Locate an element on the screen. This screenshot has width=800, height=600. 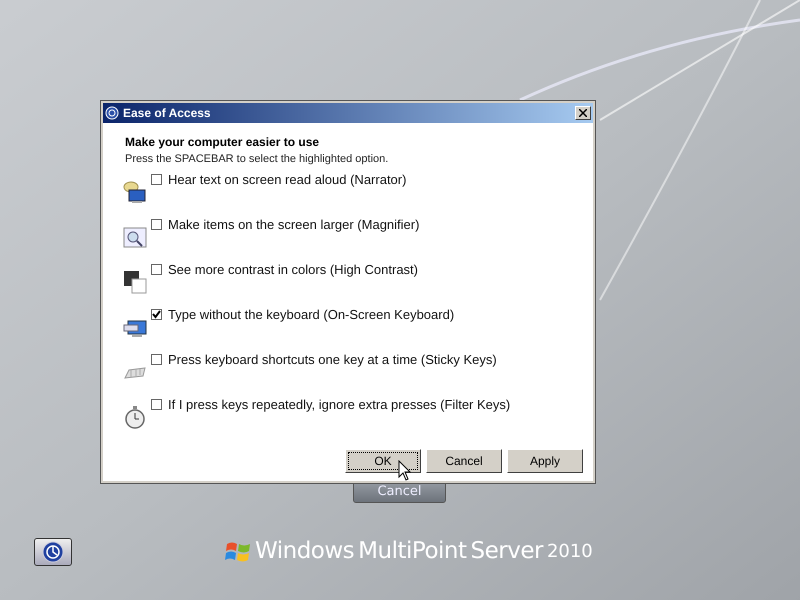
brand-text: MultiPoint is located at coordinates (412, 551).